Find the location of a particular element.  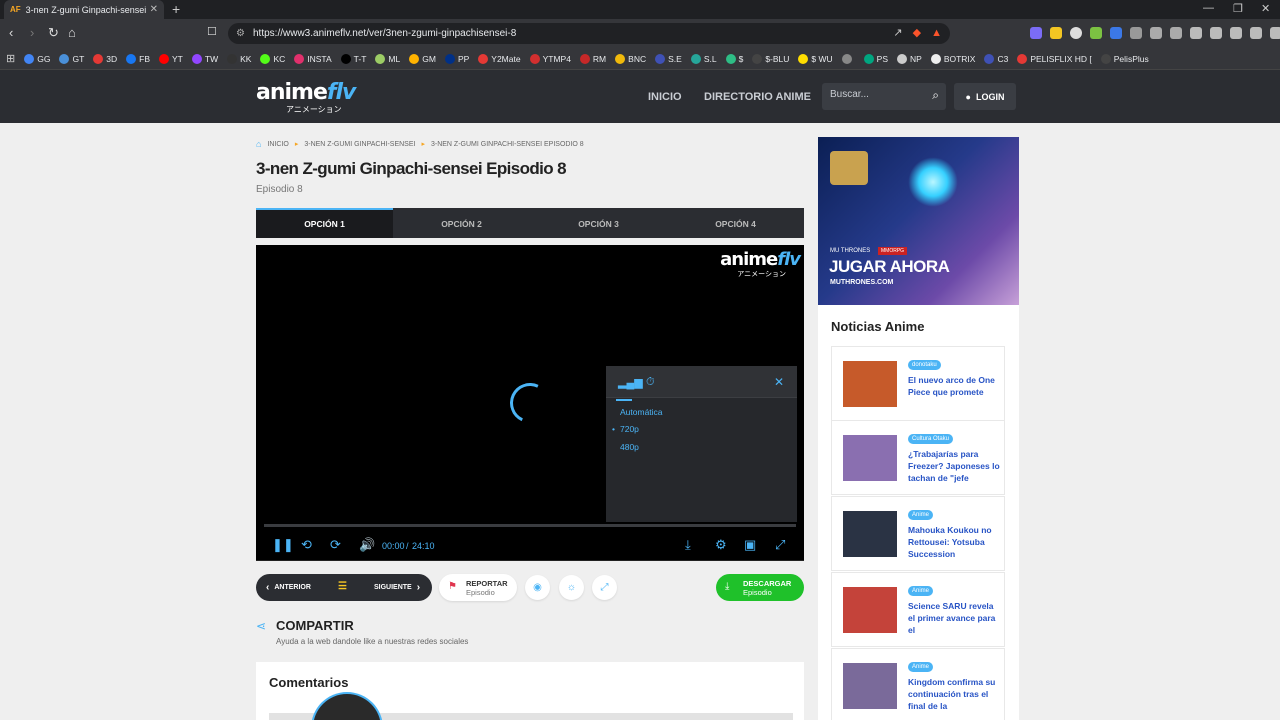

bookmark-item: YTMP4 is located at coordinates (550, 58).